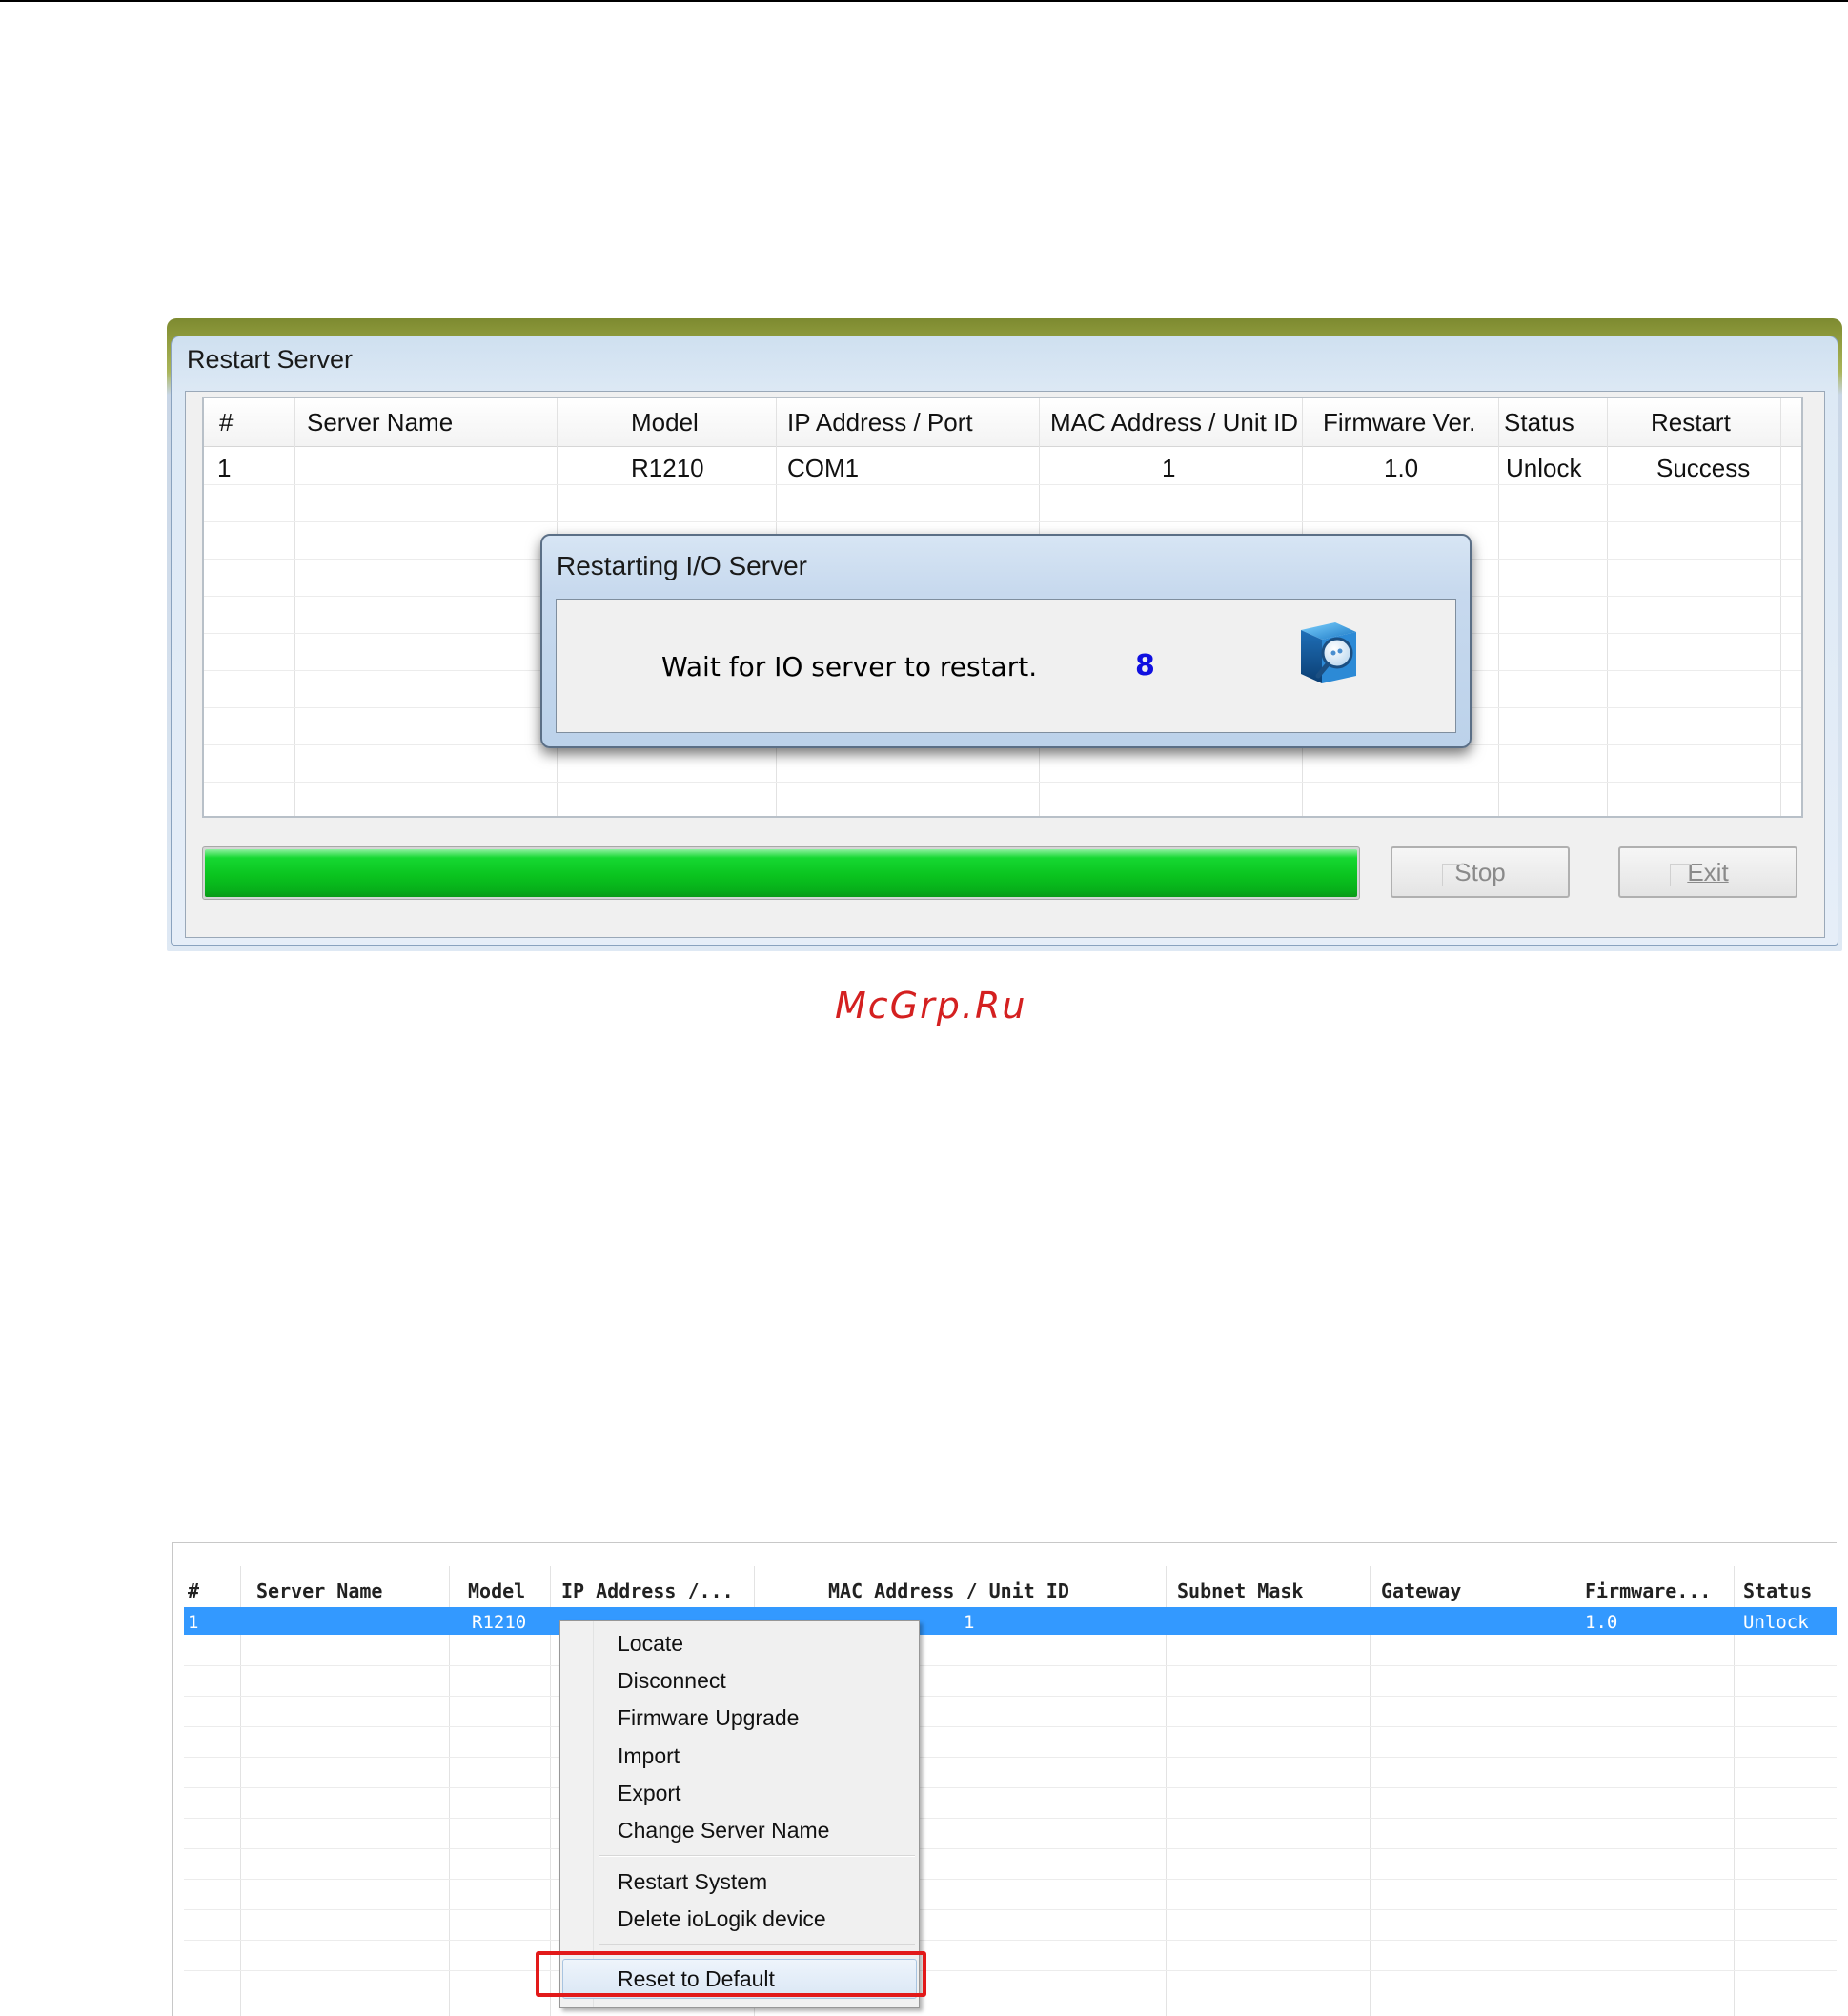  I want to click on stop-button: Stop, so click(1481, 872).